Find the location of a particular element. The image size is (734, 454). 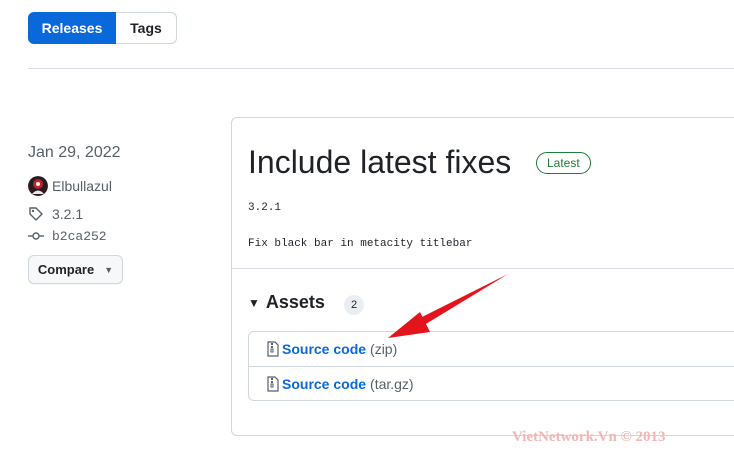

author-name: Elbullazul is located at coordinates (82, 186).